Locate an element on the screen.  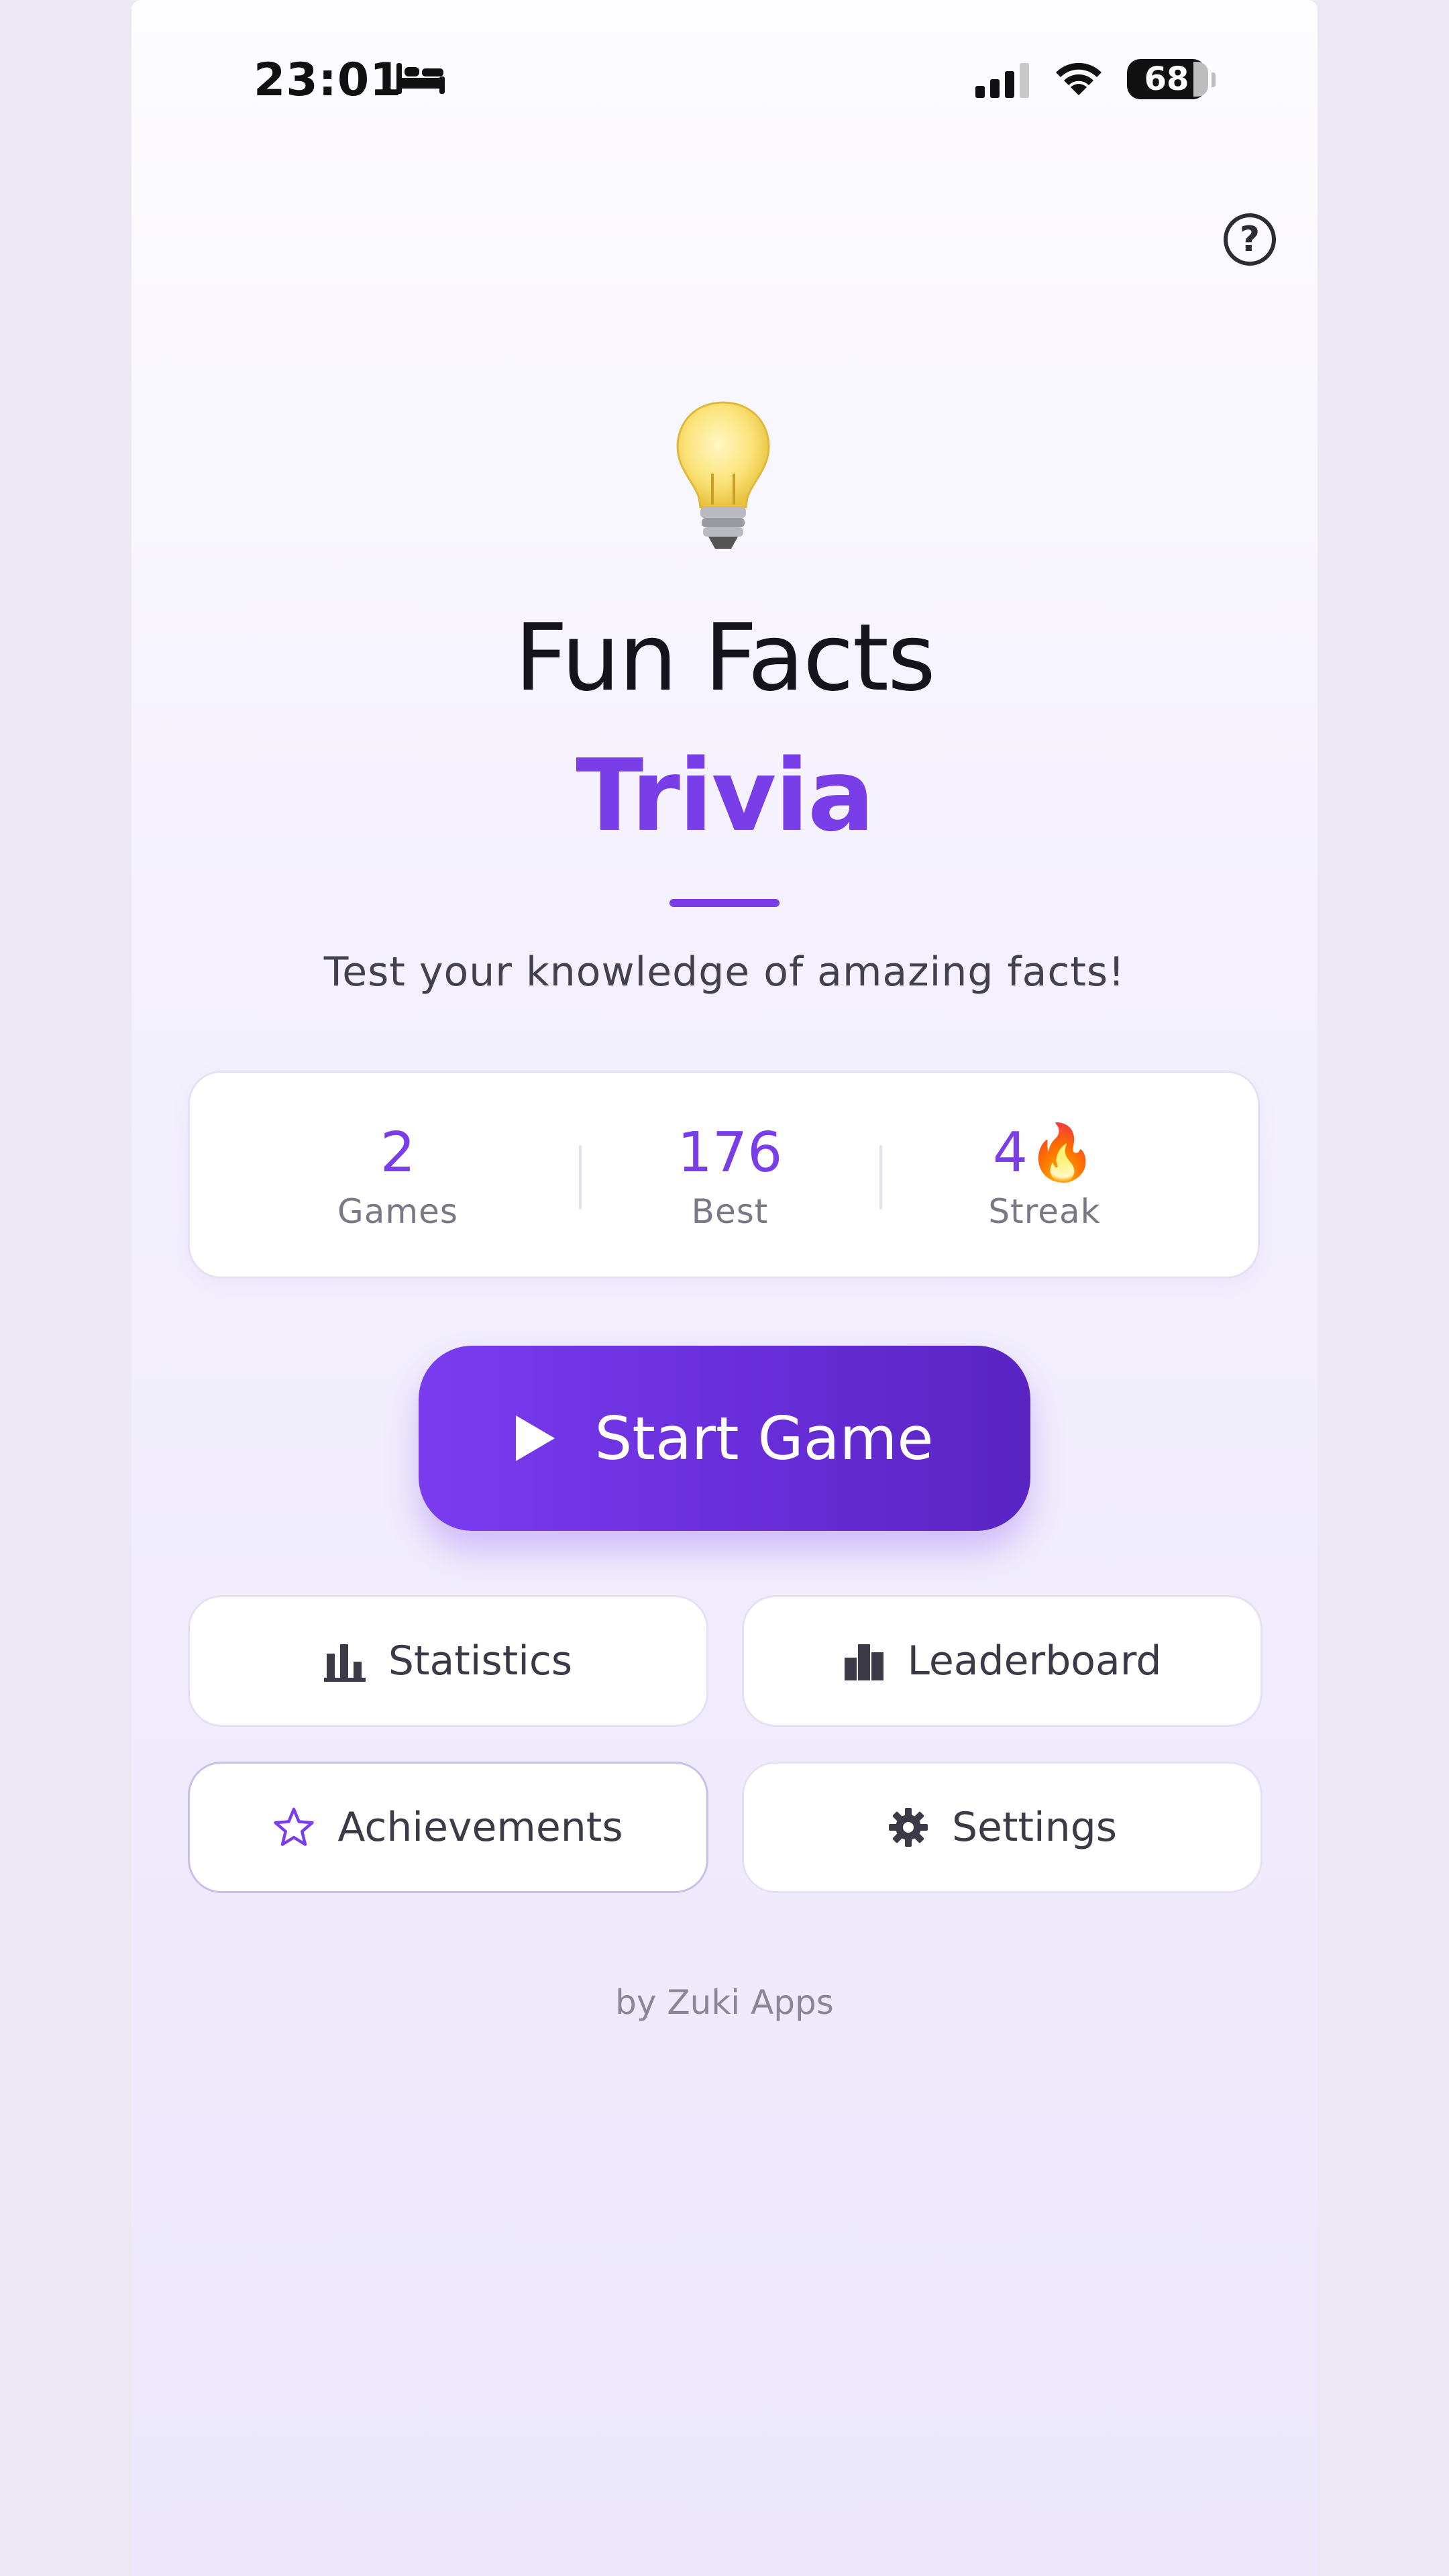
start-game-label: Start Game is located at coordinates (764, 1438).